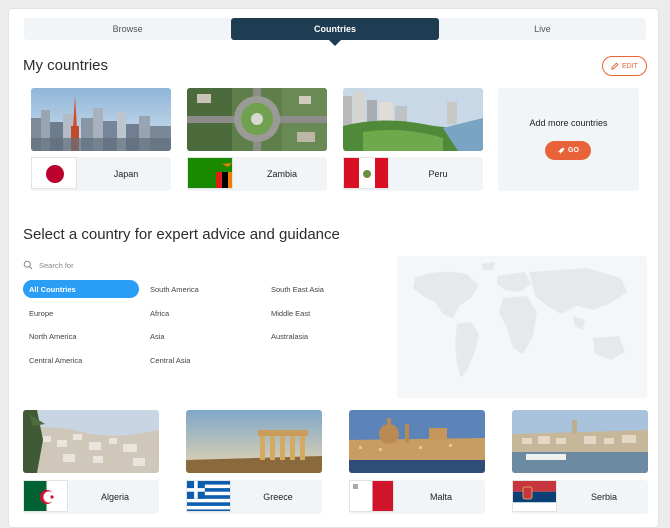 Image resolution: width=670 pixels, height=528 pixels. Describe the element at coordinates (534, 496) in the screenshot. I see `serbia-flag` at that location.